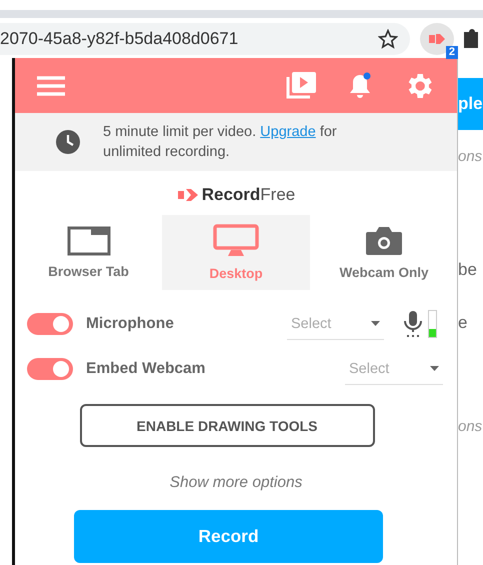 The image size is (483, 565). Describe the element at coordinates (119, 39) in the screenshot. I see `url-text: 2070-45a8-y82f-b5da408d0671` at that location.